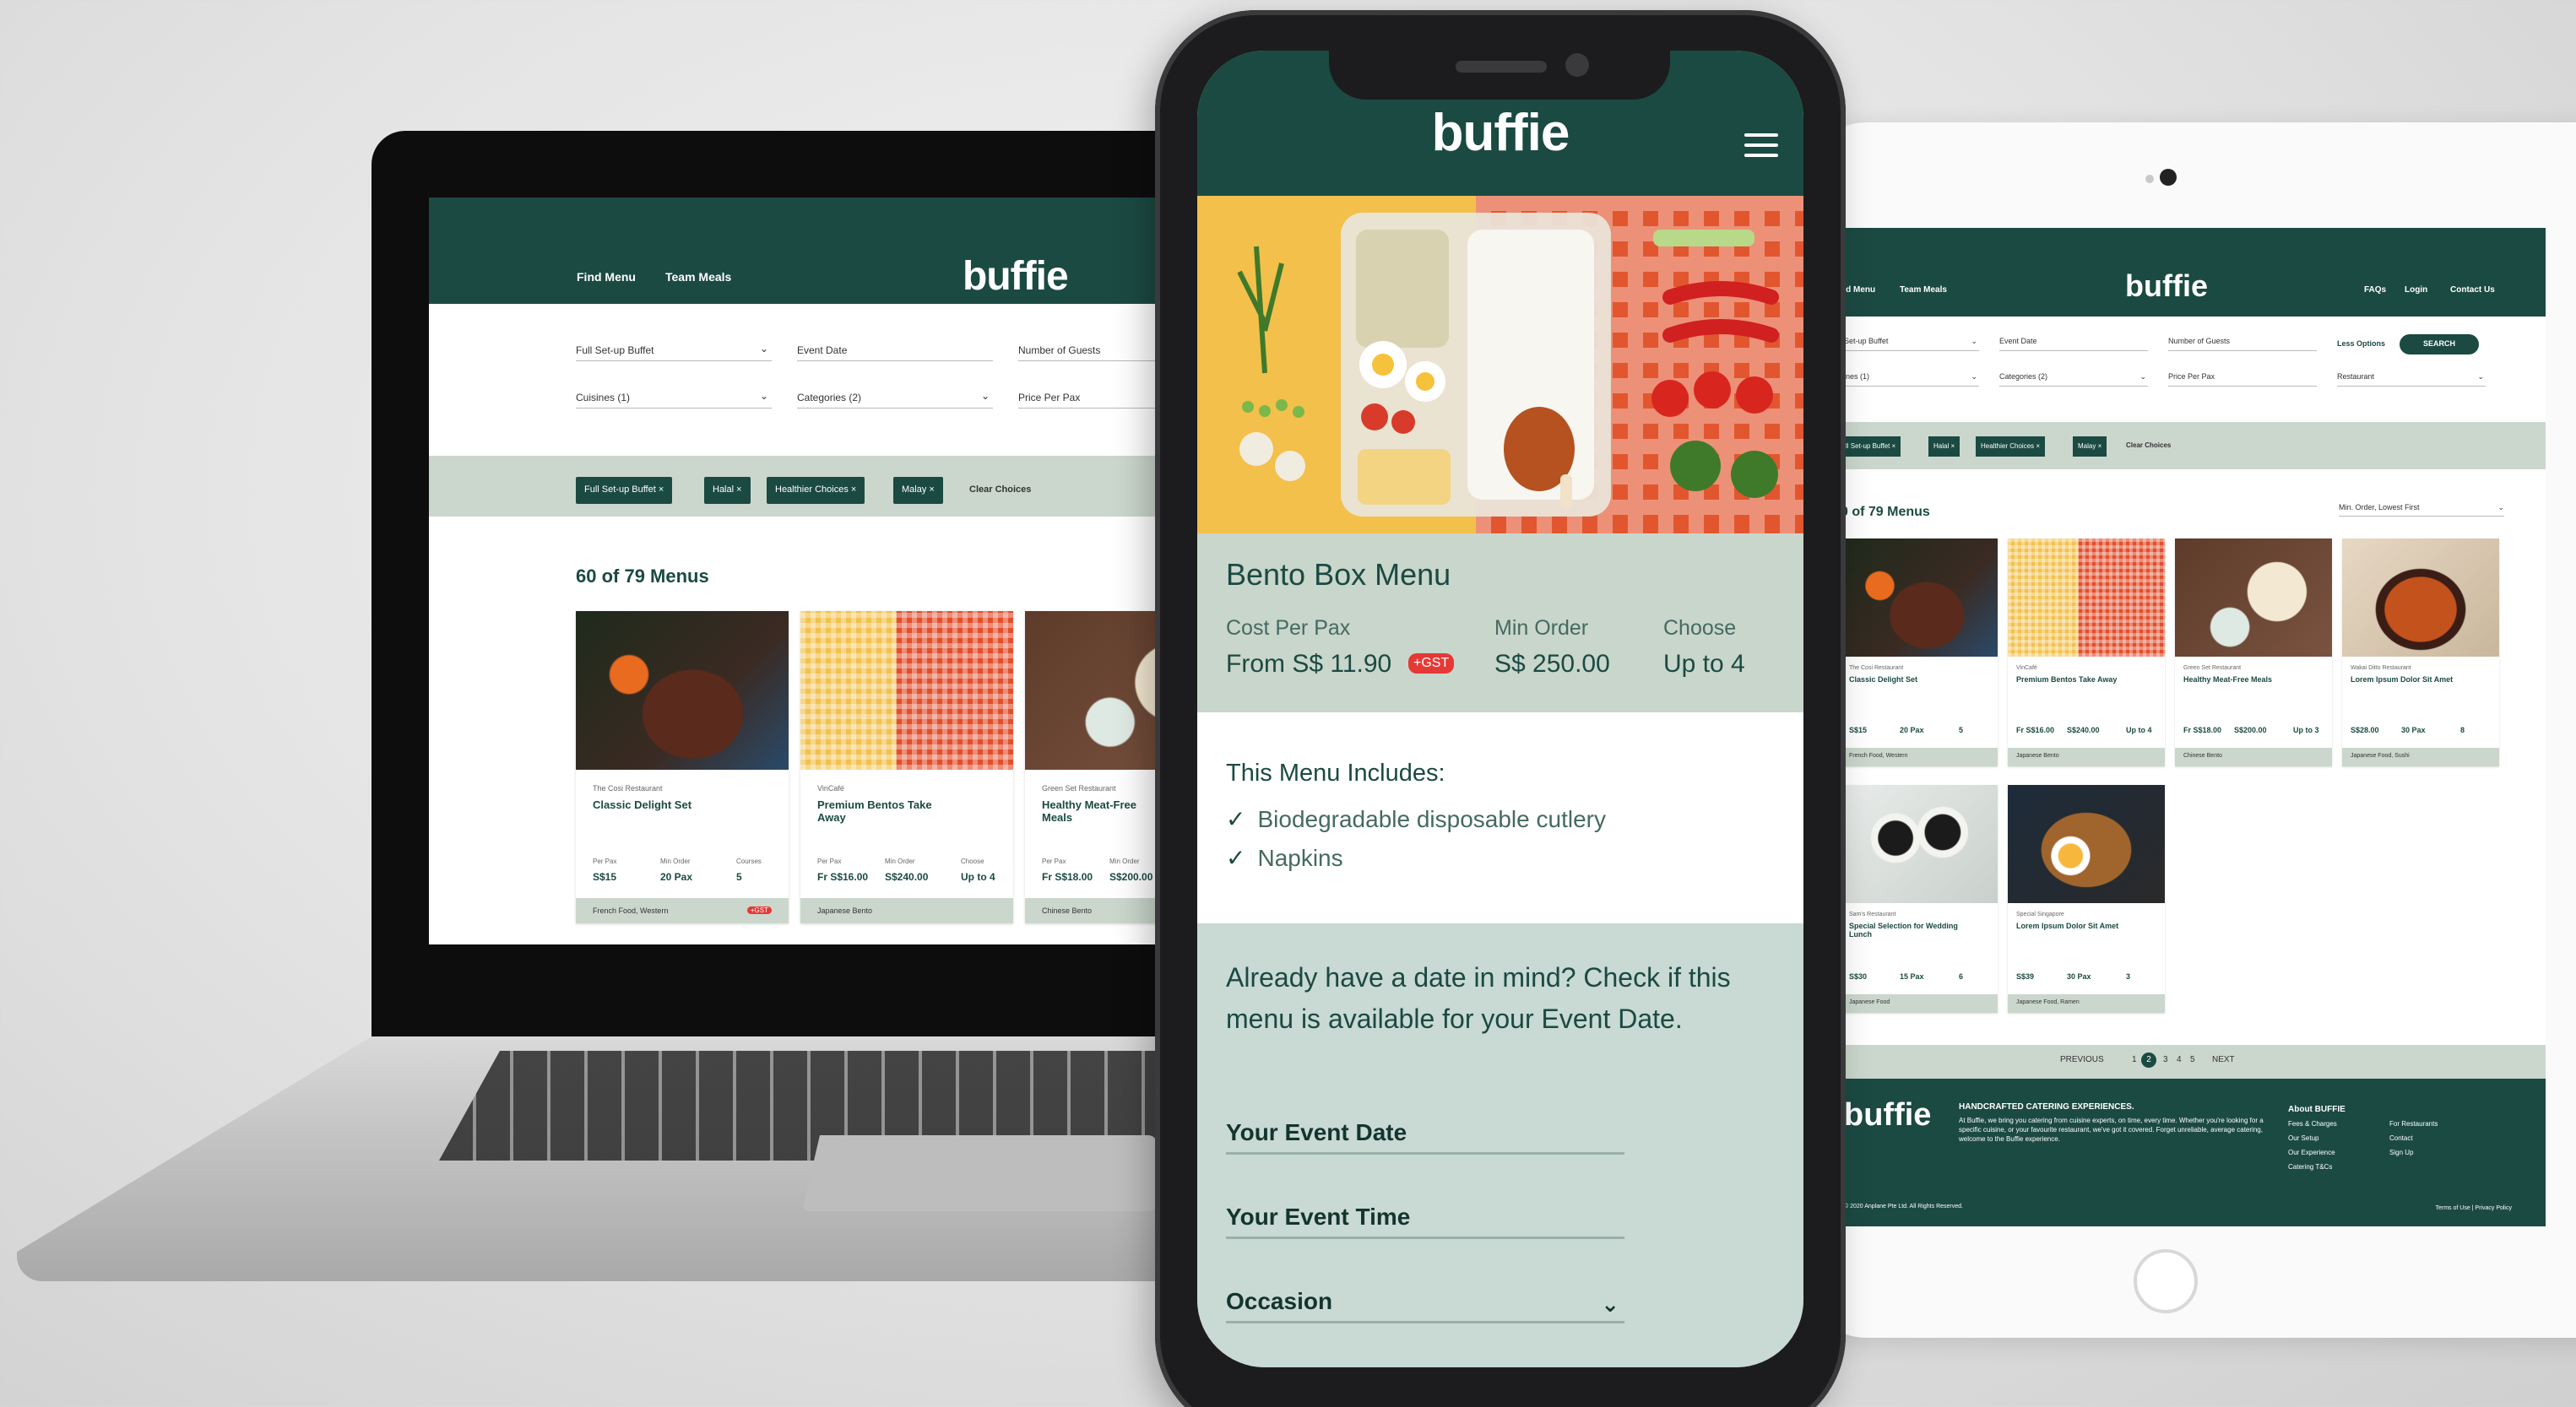 This screenshot has width=2576, height=1407. I want to click on page-link: 3, so click(2166, 1059).